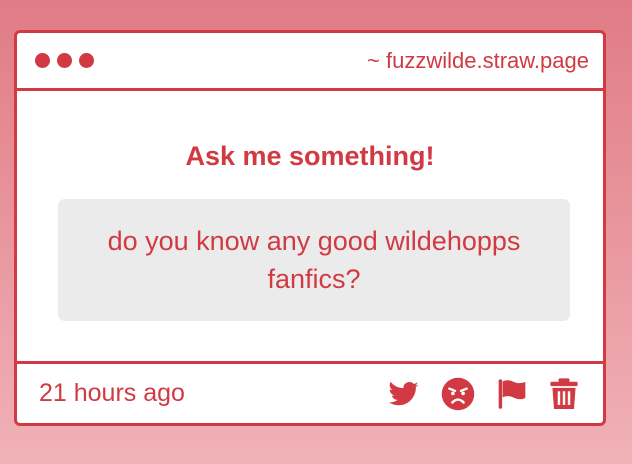 This screenshot has width=632, height=464. I want to click on question-text: do you know any good wildehopps fanfics?, so click(314, 260).